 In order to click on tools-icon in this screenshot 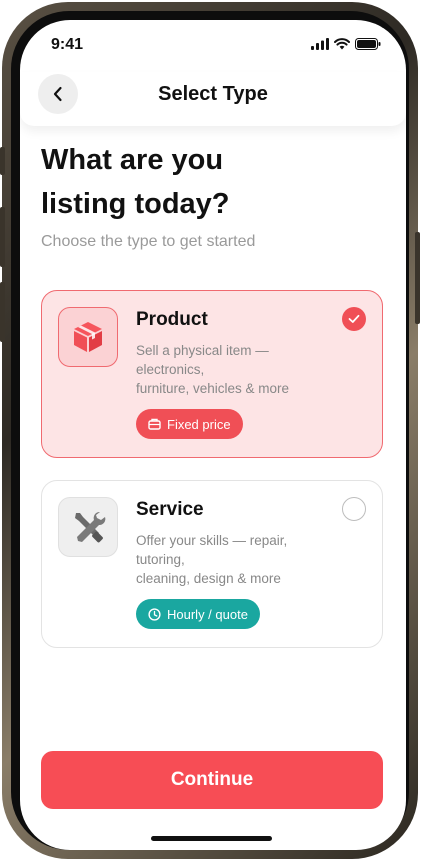, I will do `click(90, 527)`.